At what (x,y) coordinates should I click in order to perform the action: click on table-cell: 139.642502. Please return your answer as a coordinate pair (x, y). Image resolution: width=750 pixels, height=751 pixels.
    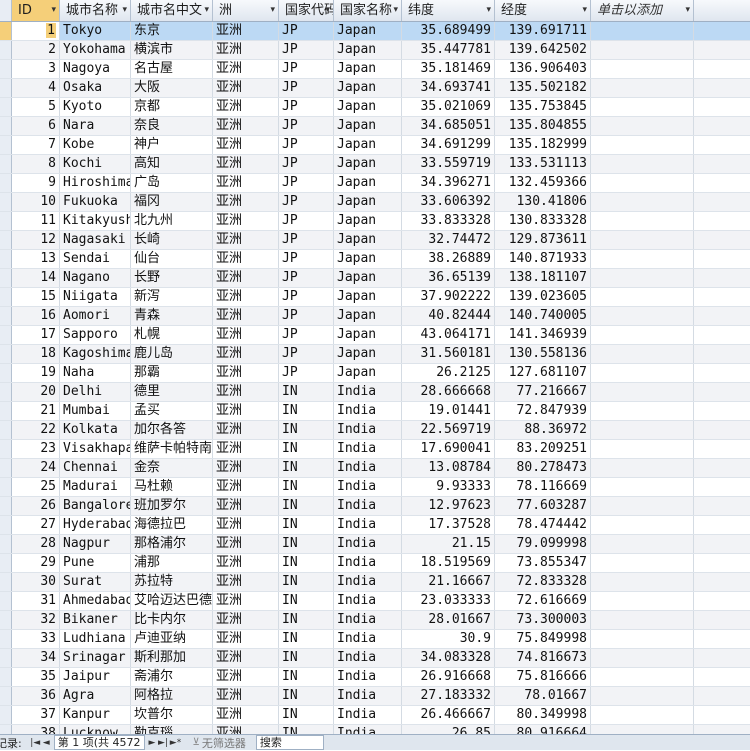
    Looking at the image, I should click on (543, 50).